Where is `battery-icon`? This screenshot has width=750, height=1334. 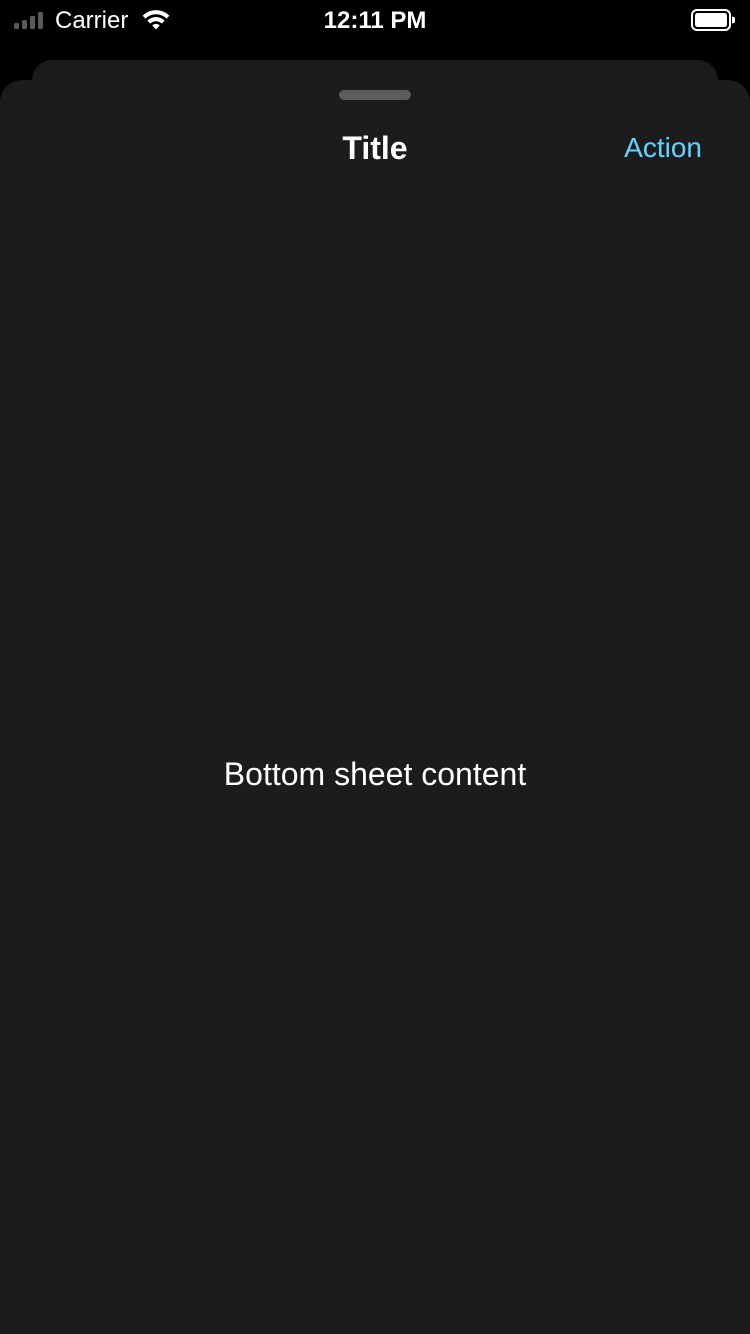 battery-icon is located at coordinates (713, 20).